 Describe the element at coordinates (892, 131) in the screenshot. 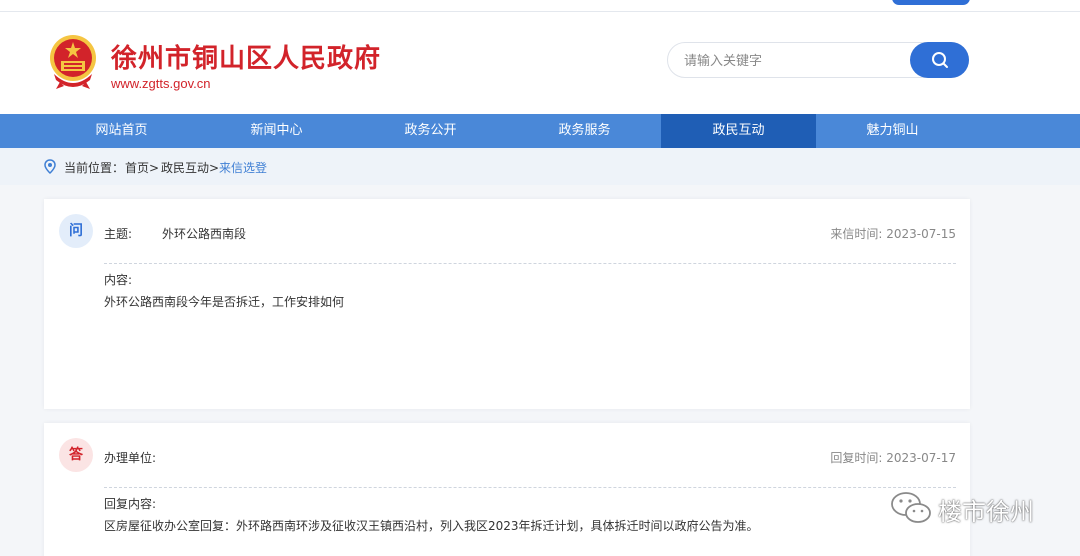

I see `nav-item-charm: 魅力铜山` at that location.